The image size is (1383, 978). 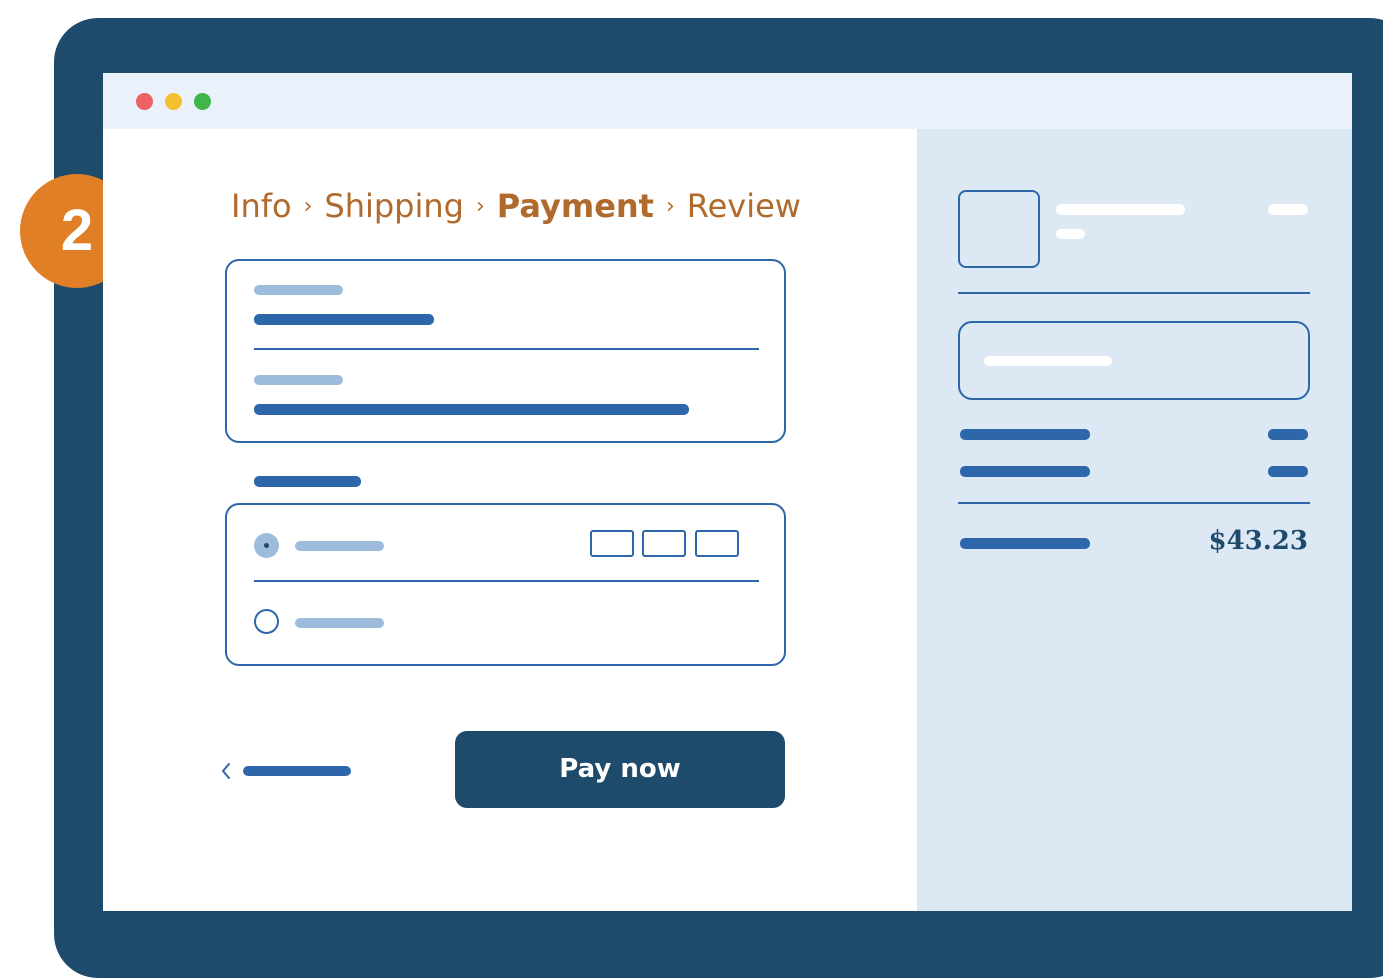 I want to click on total-label-placeholder, so click(x=1025, y=543).